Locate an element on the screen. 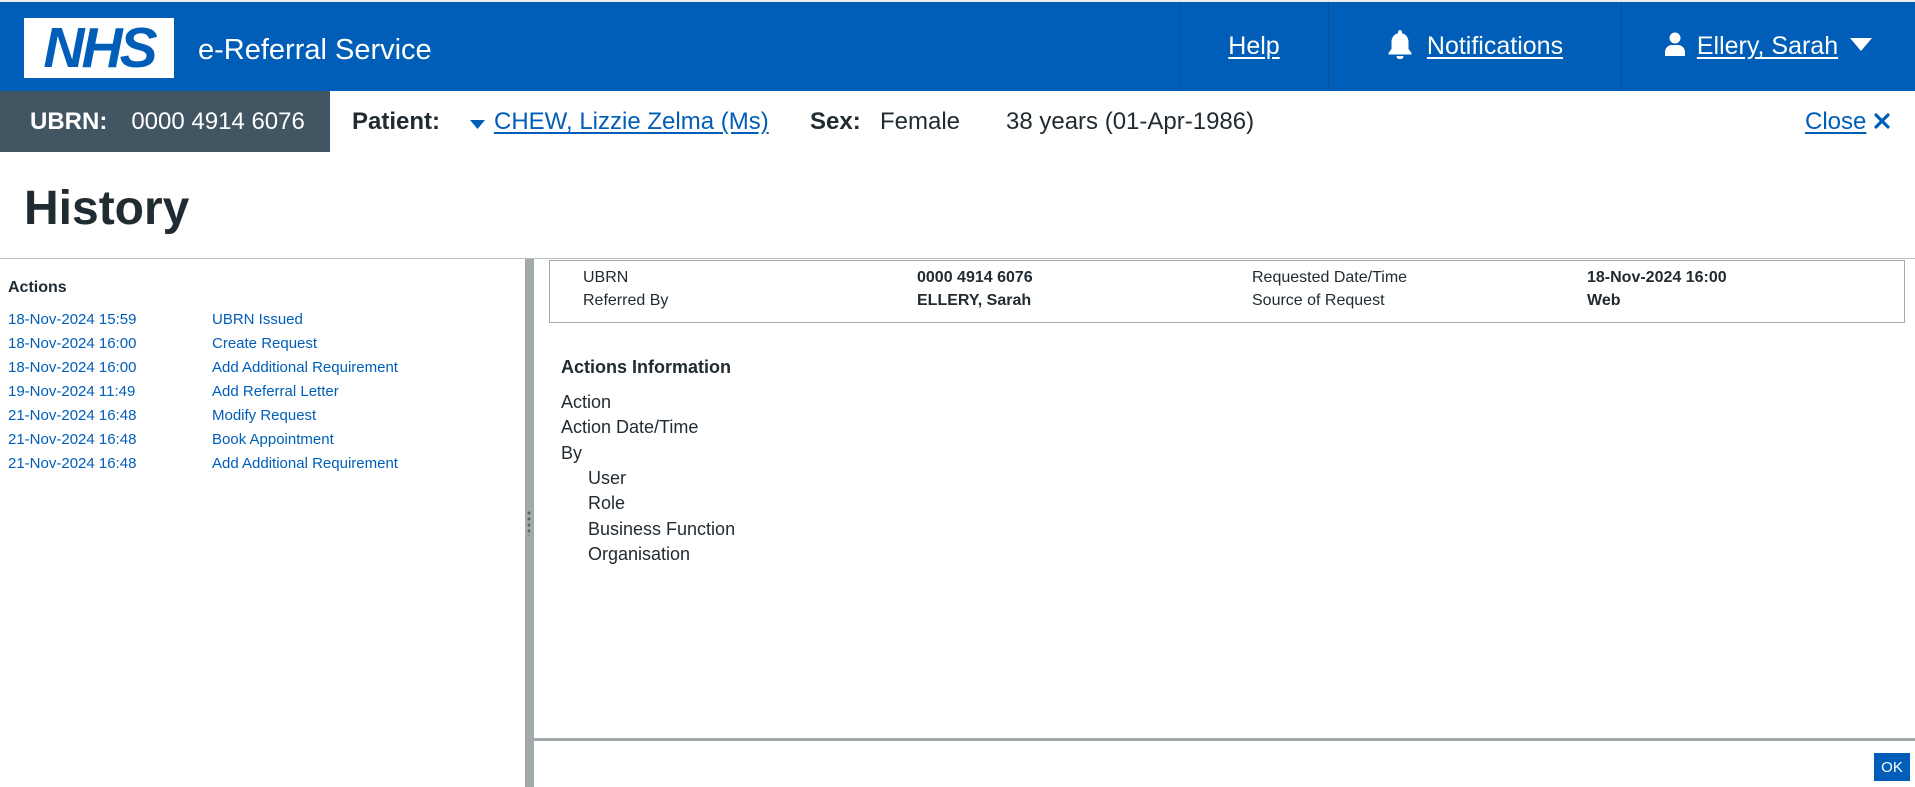 This screenshot has width=1915, height=787. sex-label: Sex: is located at coordinates (835, 121).